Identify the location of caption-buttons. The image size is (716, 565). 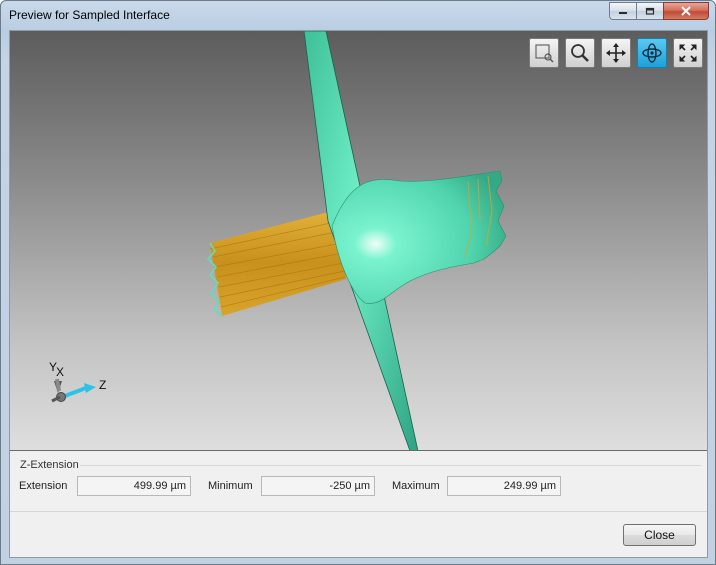
(659, 11).